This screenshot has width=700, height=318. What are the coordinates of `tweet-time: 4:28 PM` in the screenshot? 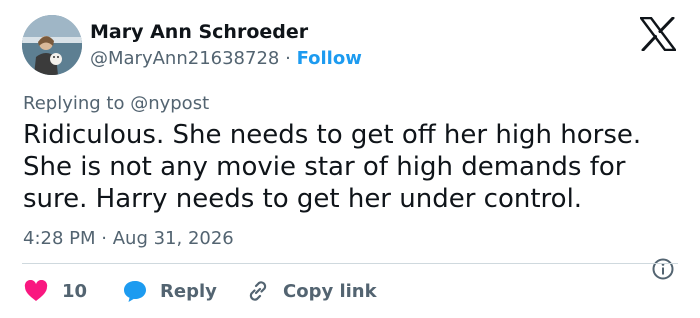 It's located at (59, 238).